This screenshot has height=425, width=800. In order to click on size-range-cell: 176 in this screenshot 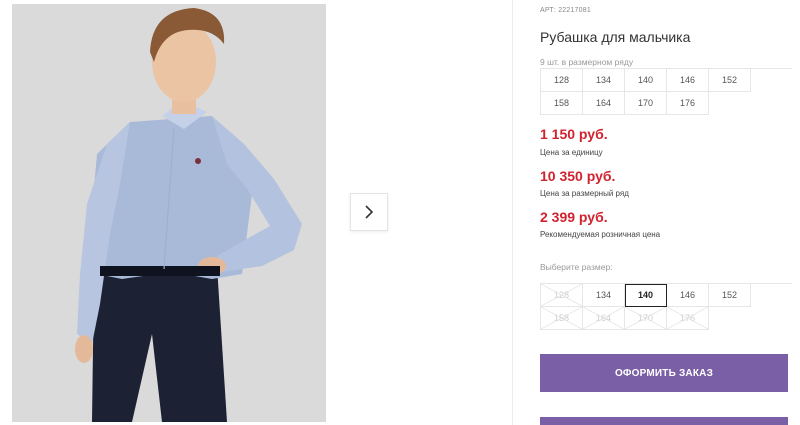, I will do `click(688, 103)`.